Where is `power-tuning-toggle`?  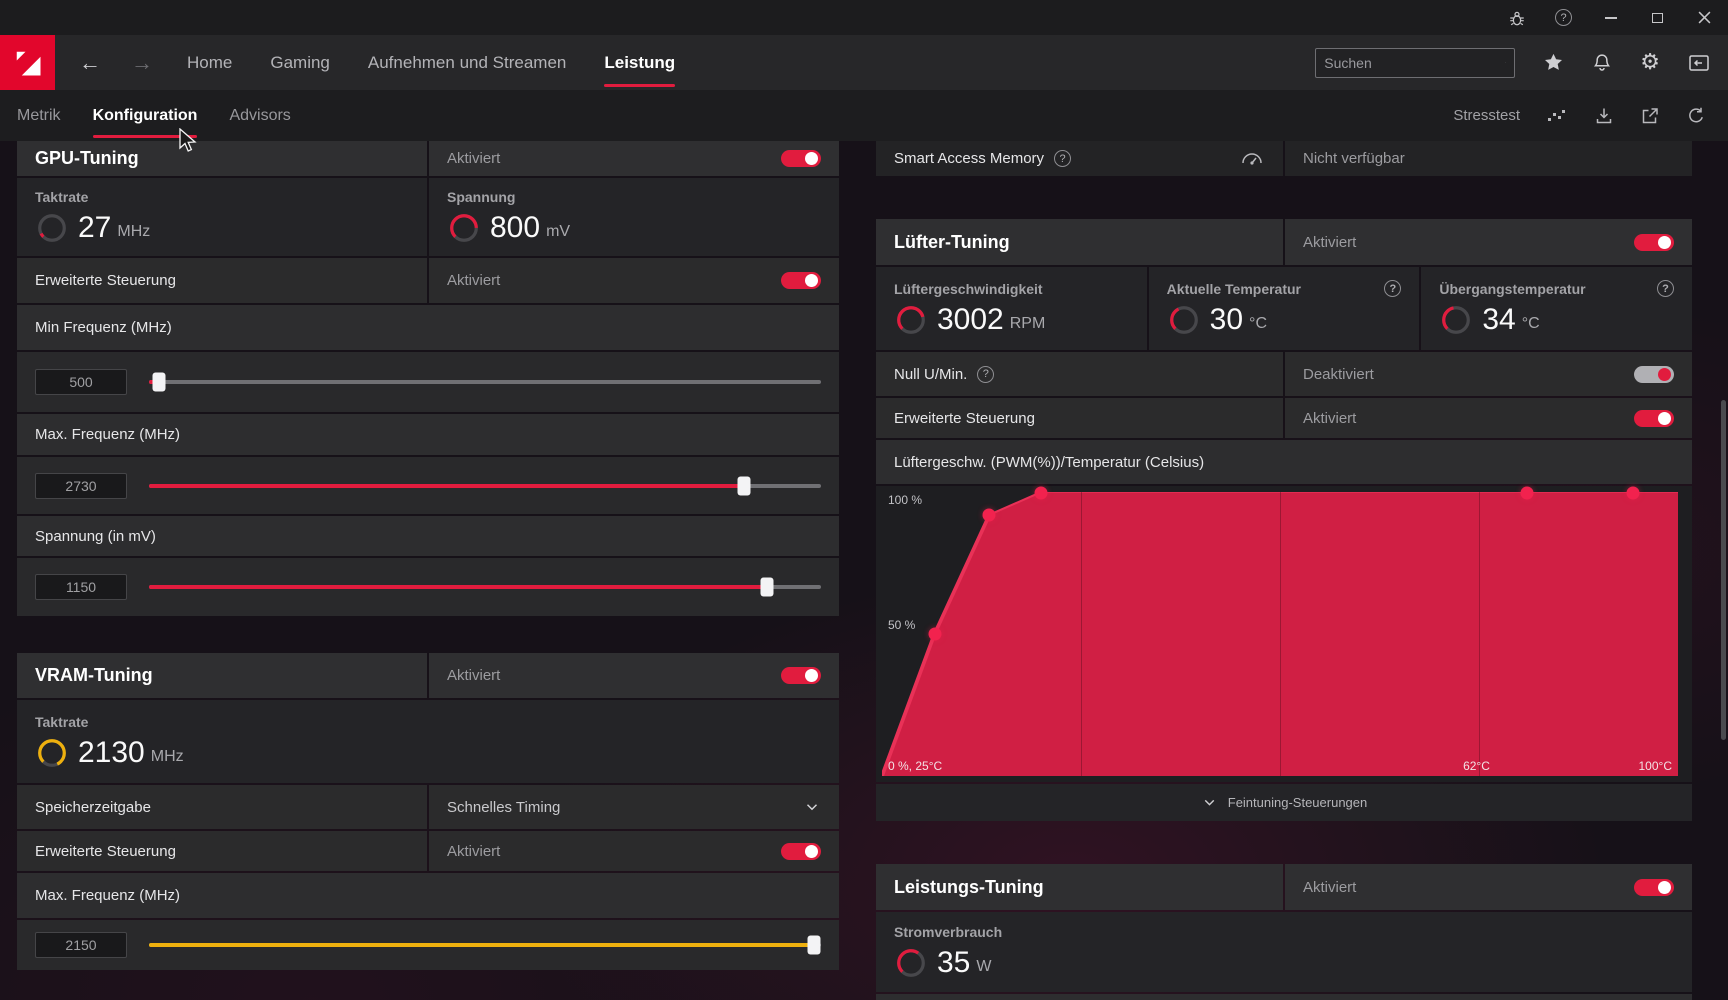
power-tuning-toggle is located at coordinates (1654, 887).